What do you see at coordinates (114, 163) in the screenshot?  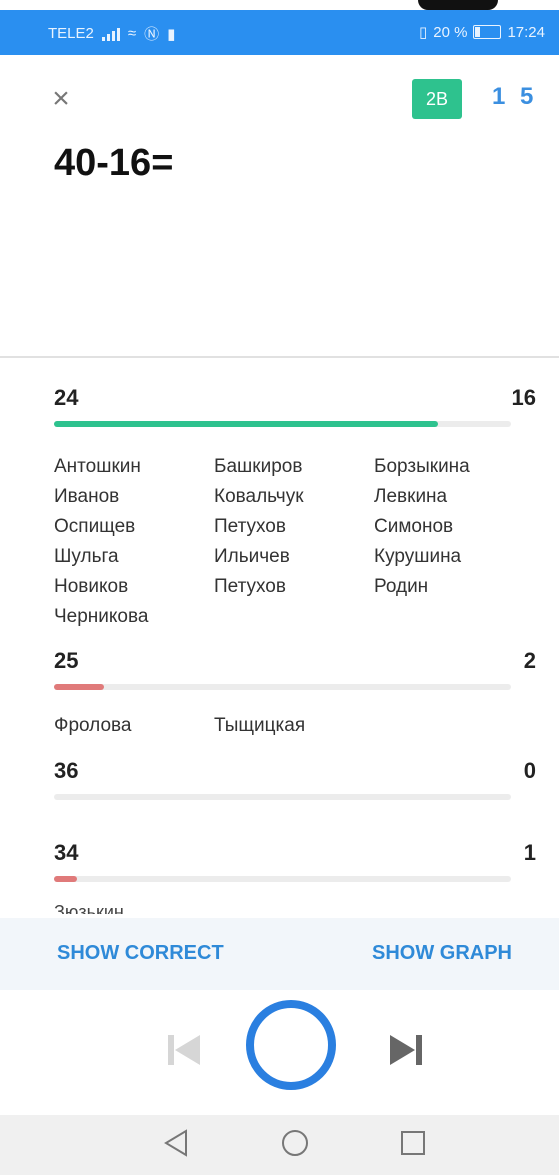 I see `question-text: 40-16=` at bounding box center [114, 163].